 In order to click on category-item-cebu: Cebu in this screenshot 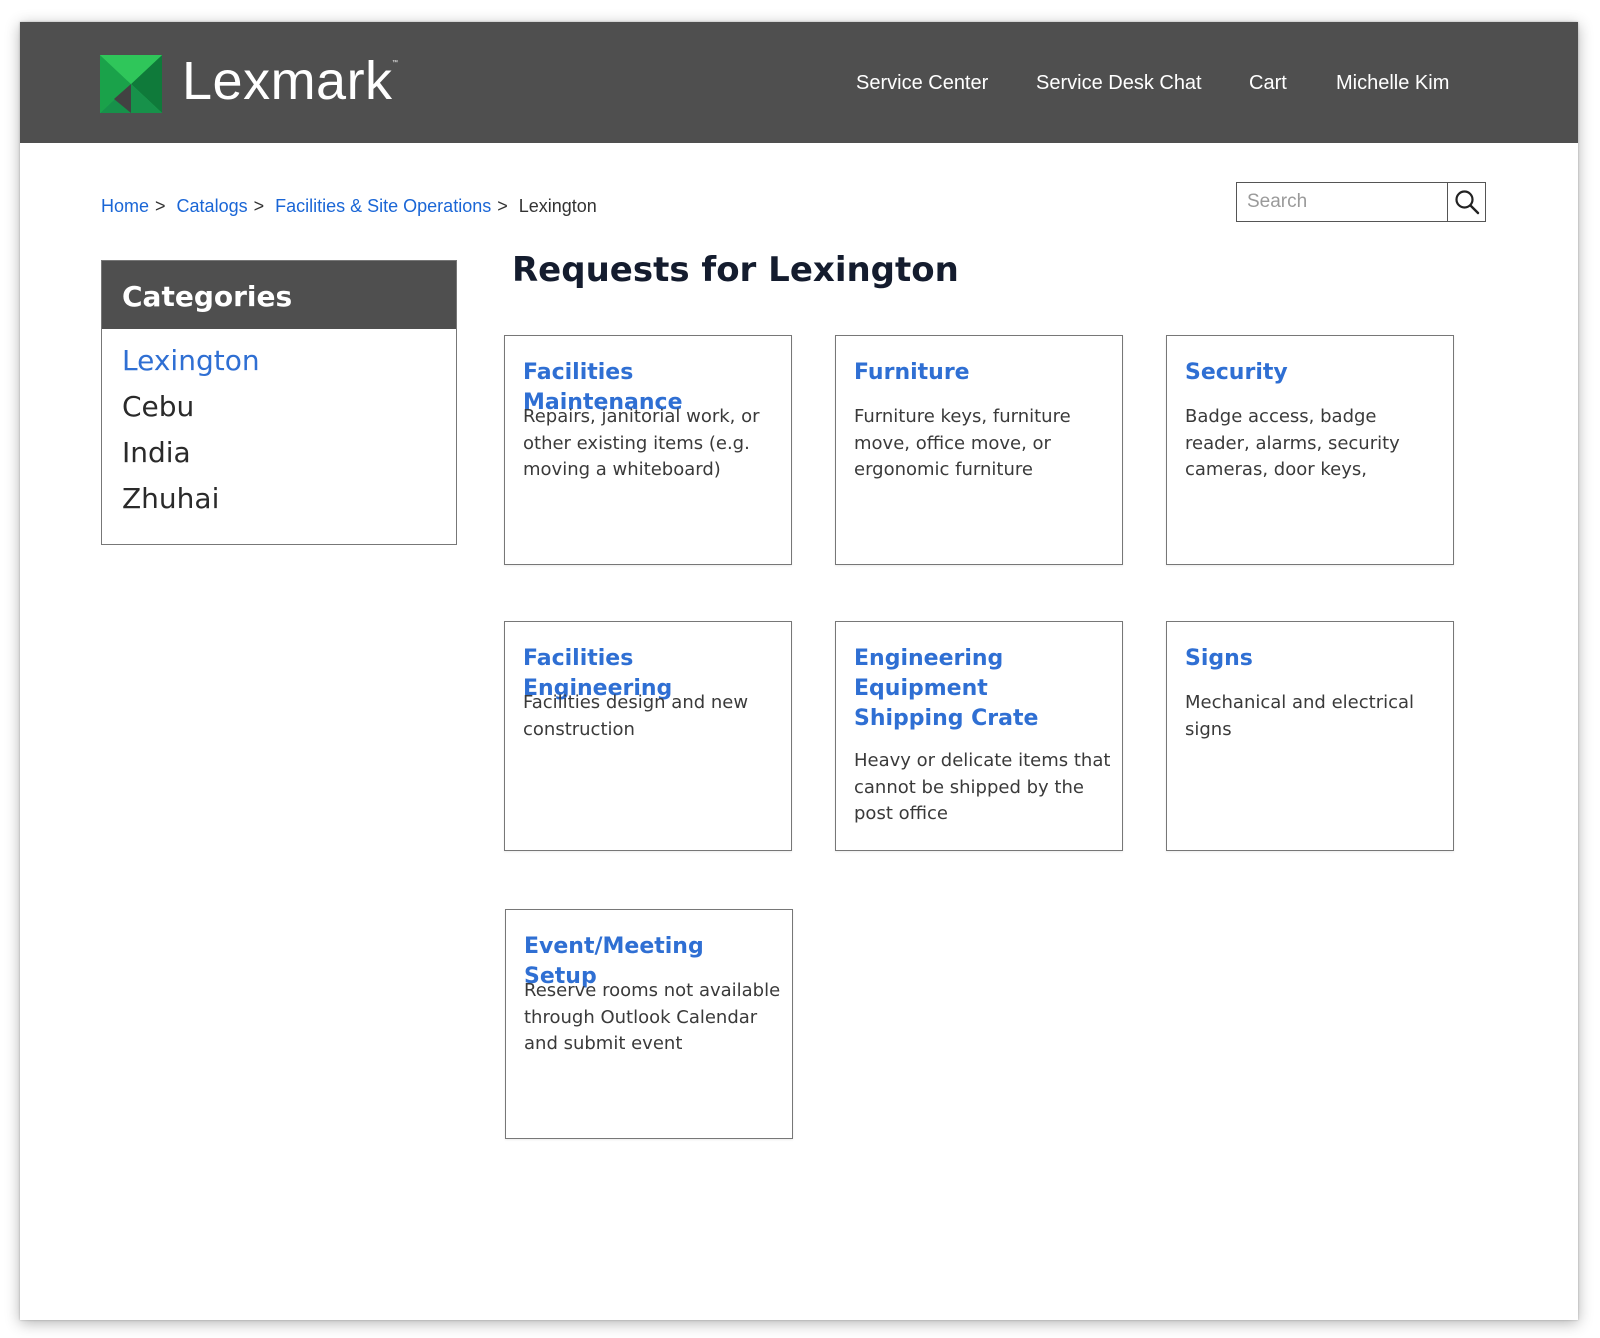, I will do `click(279, 410)`.